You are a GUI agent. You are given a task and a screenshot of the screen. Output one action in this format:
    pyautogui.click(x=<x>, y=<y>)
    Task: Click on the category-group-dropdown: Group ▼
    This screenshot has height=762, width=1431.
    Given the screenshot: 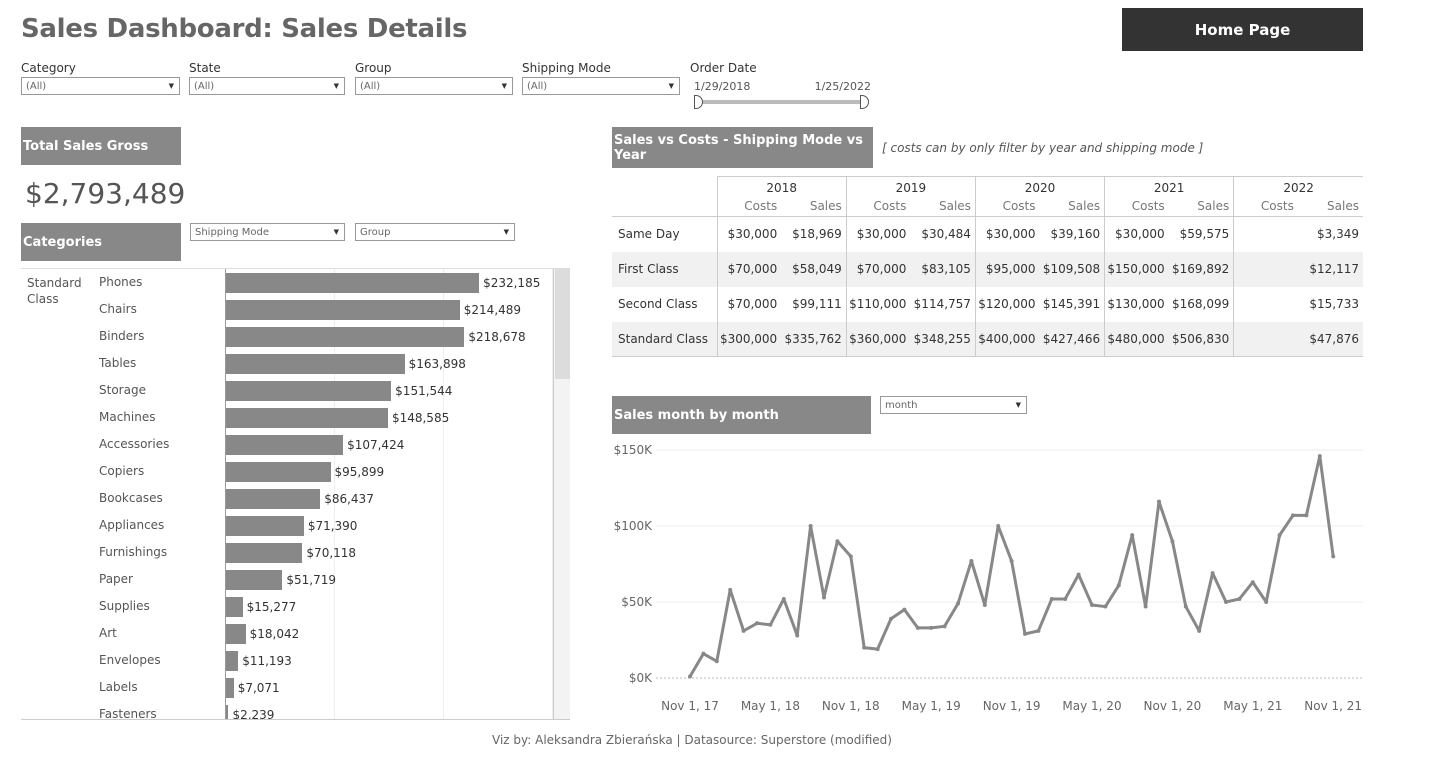 What is the action you would take?
    pyautogui.click(x=435, y=232)
    